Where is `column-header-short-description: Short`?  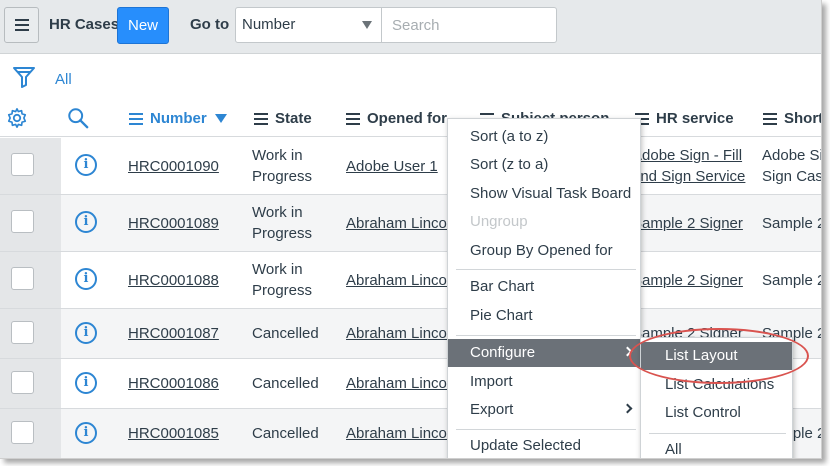 column-header-short-description: Short is located at coordinates (792, 118).